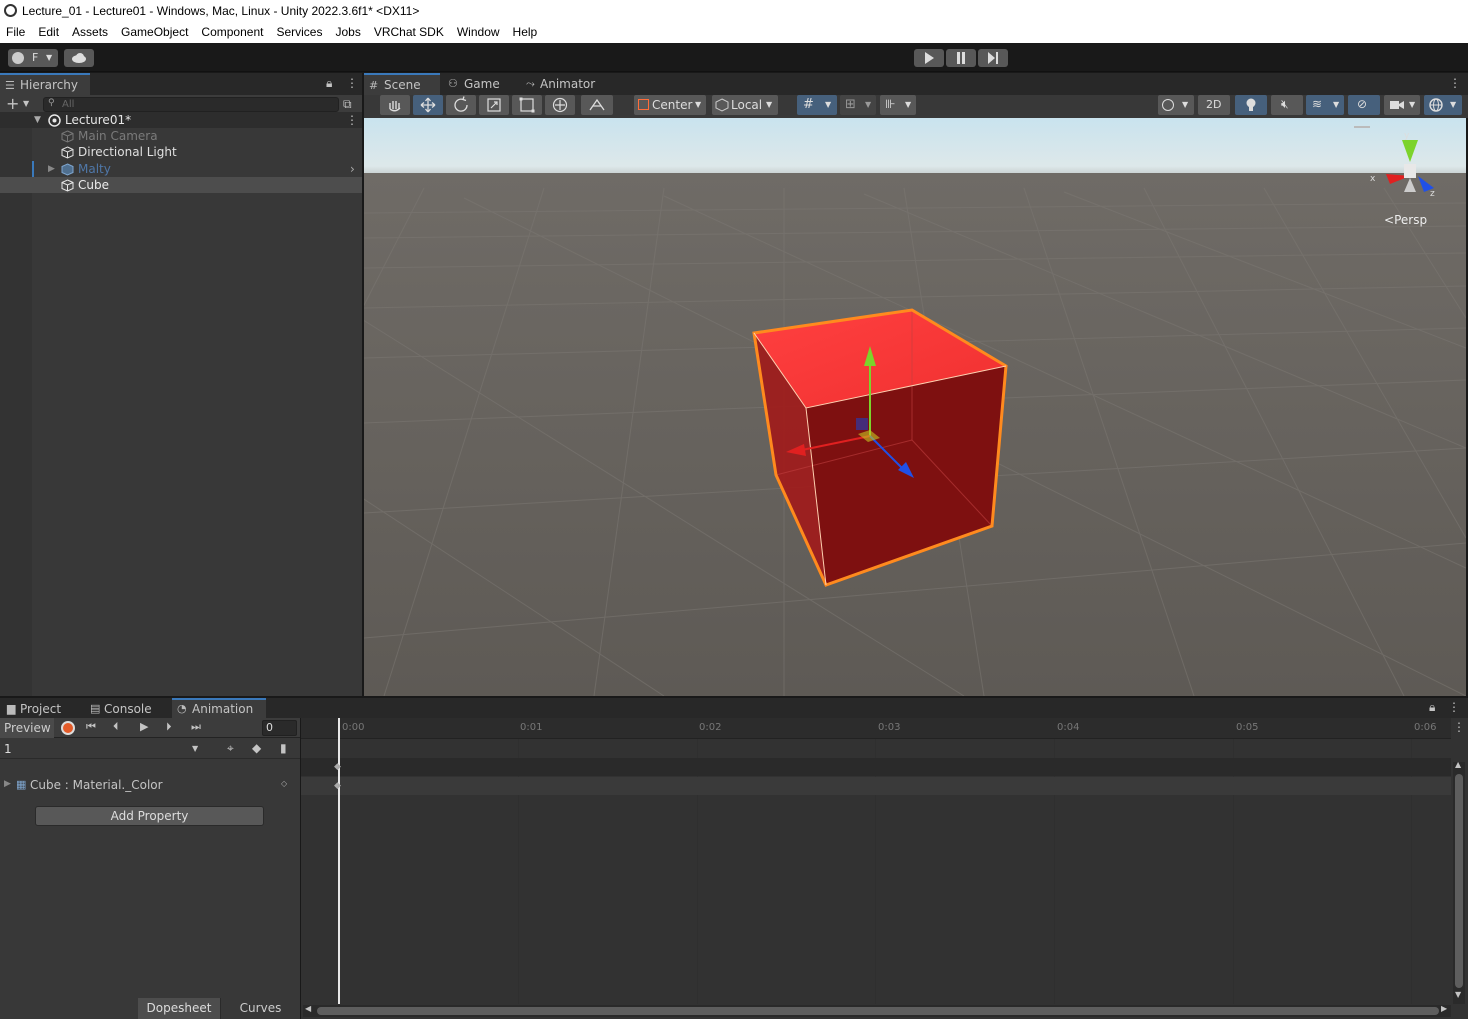 This screenshot has width=1468, height=1019. I want to click on step-button, so click(993, 58).